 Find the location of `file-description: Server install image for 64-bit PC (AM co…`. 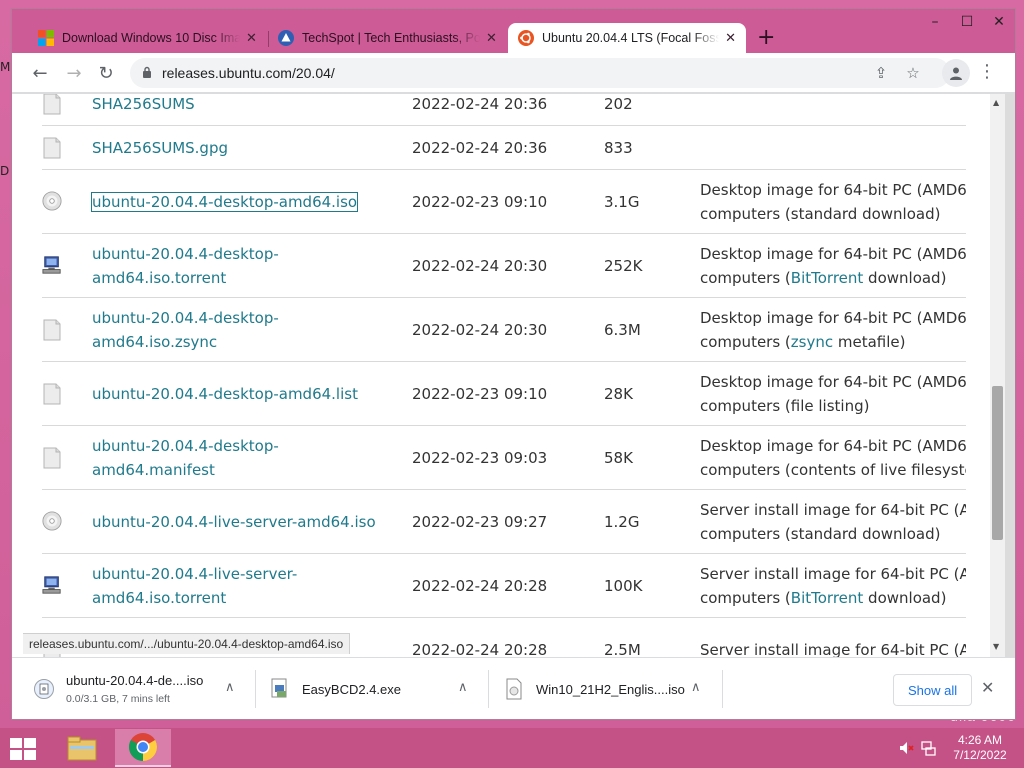

file-description: Server install image for 64-bit PC (AM co… is located at coordinates (833, 586).